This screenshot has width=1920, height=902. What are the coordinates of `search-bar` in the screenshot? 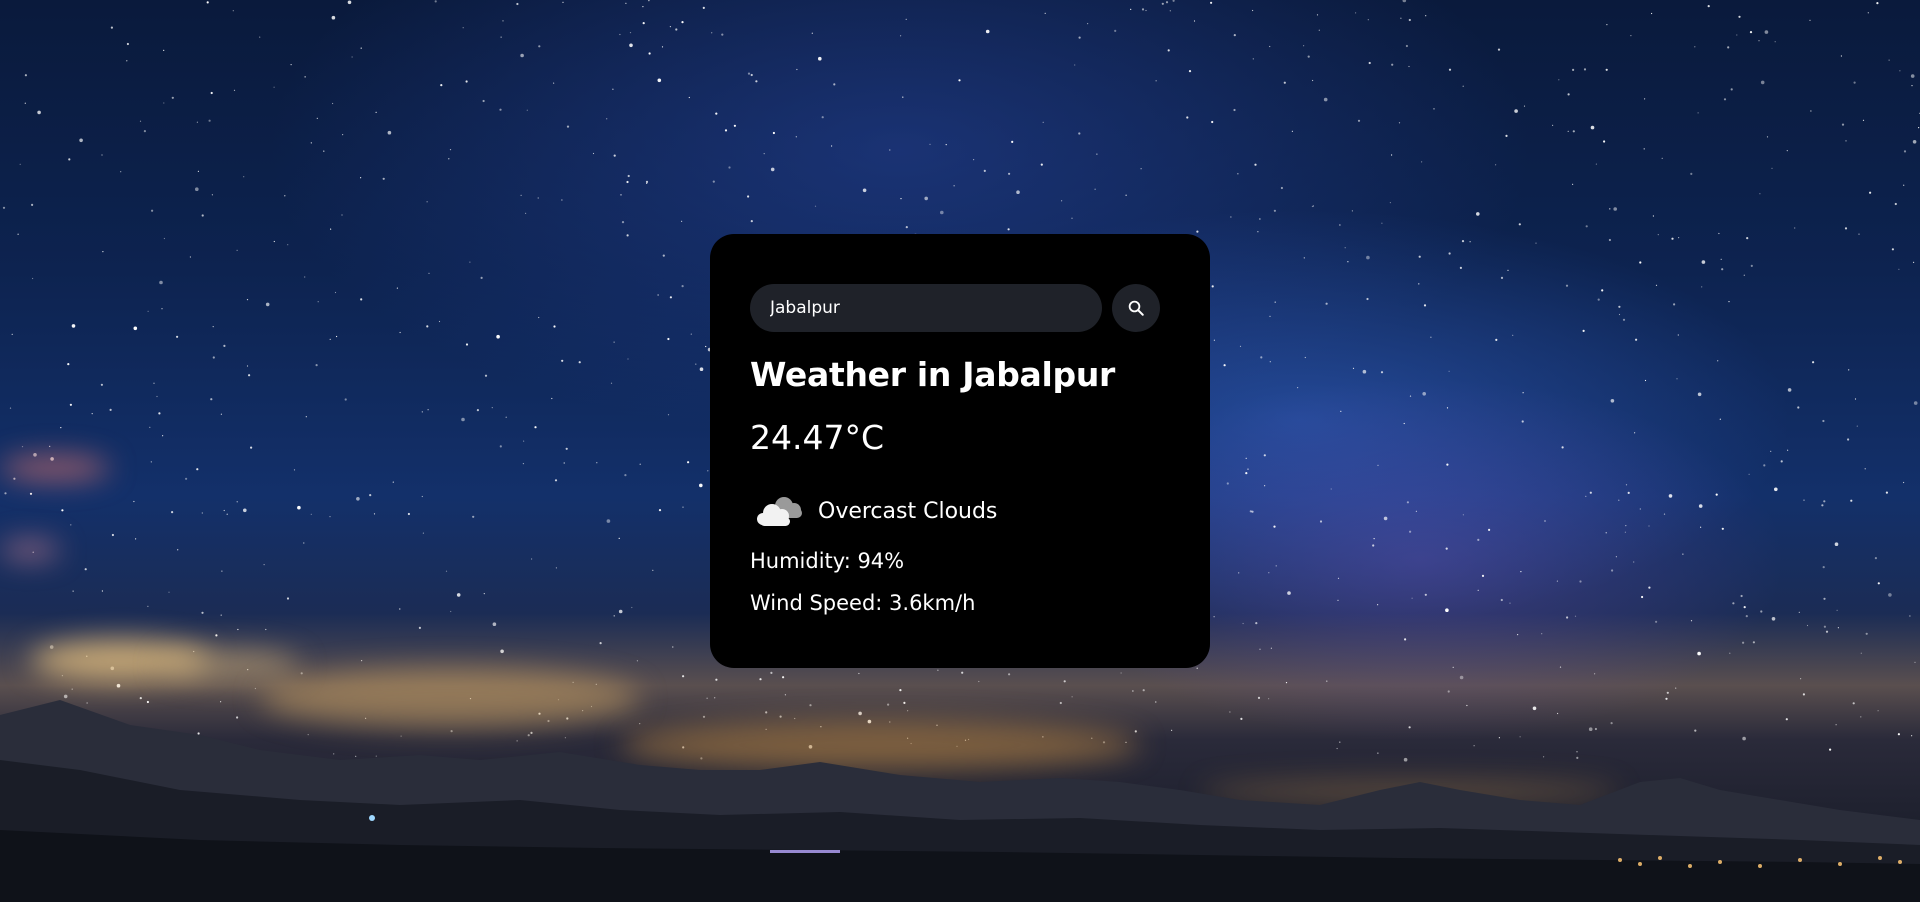 It's located at (960, 308).